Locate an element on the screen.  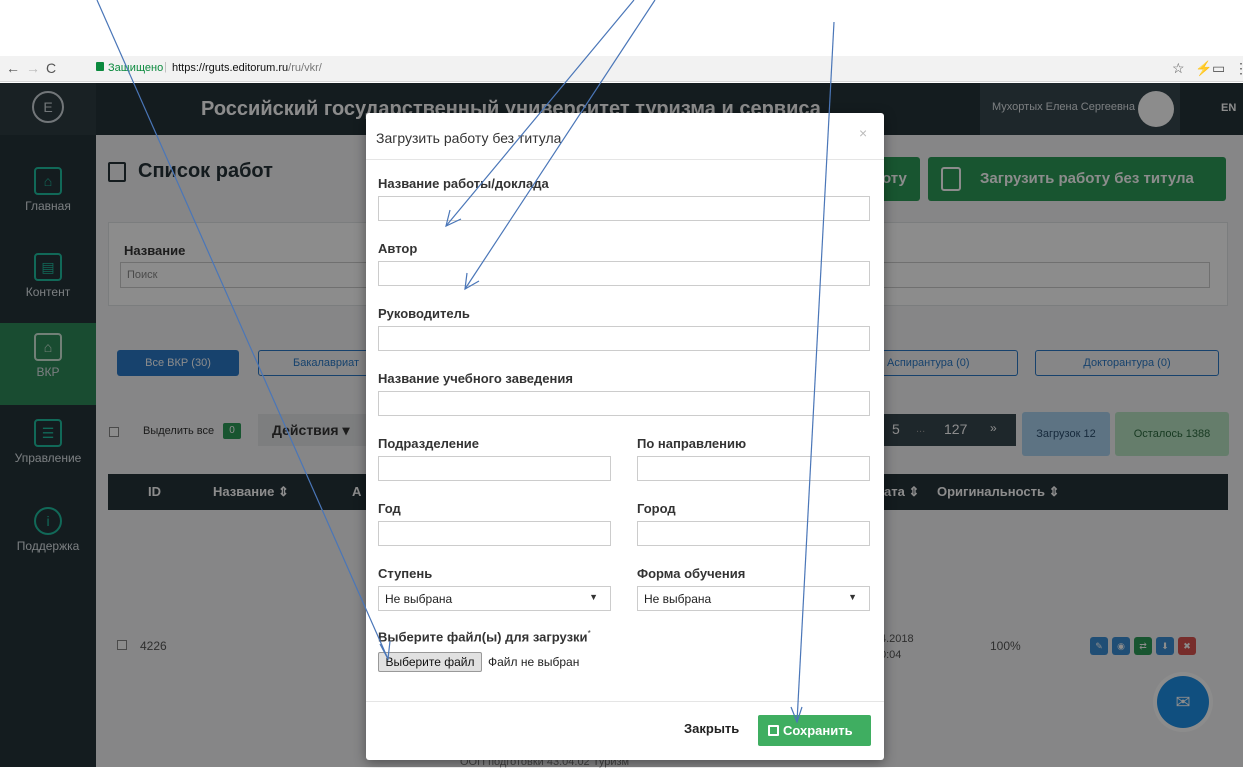
level-select: Не выбрана ▼ is located at coordinates (494, 598).